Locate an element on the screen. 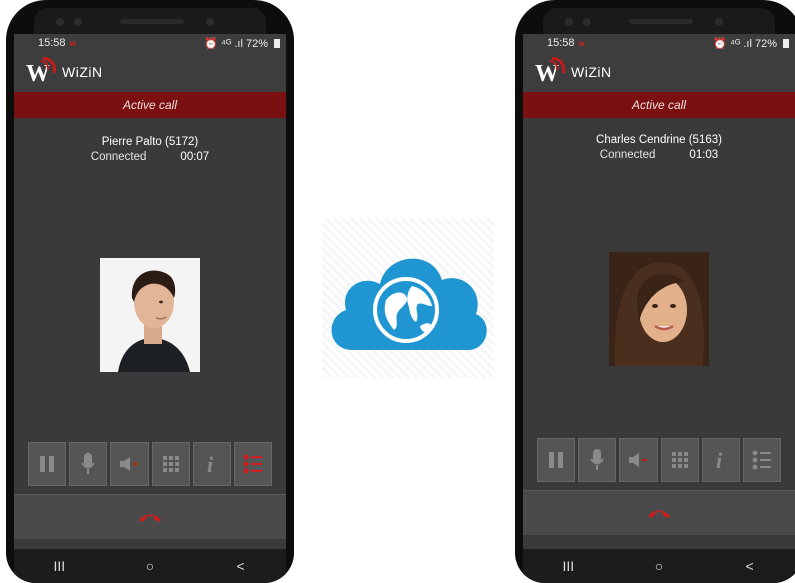 This screenshot has height=583, width=795. call-info: Charles Cendrine (5163) Connected 01:03 is located at coordinates (659, 147).